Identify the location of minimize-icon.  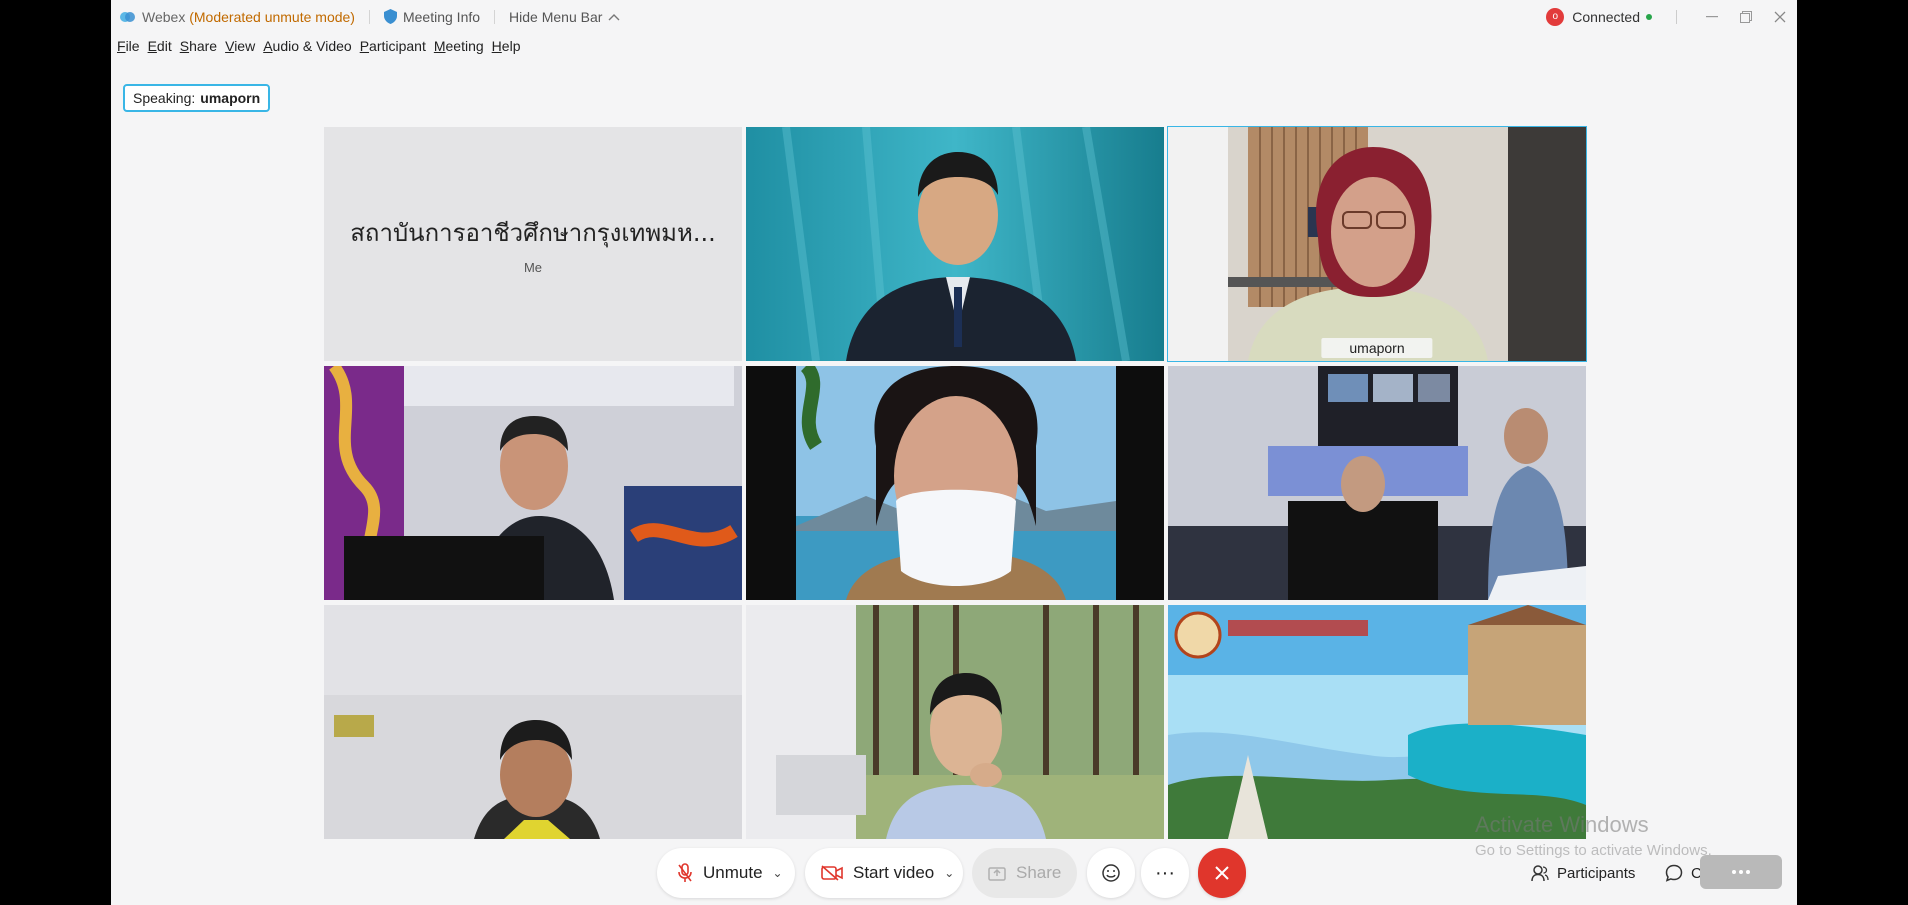
(1712, 16).